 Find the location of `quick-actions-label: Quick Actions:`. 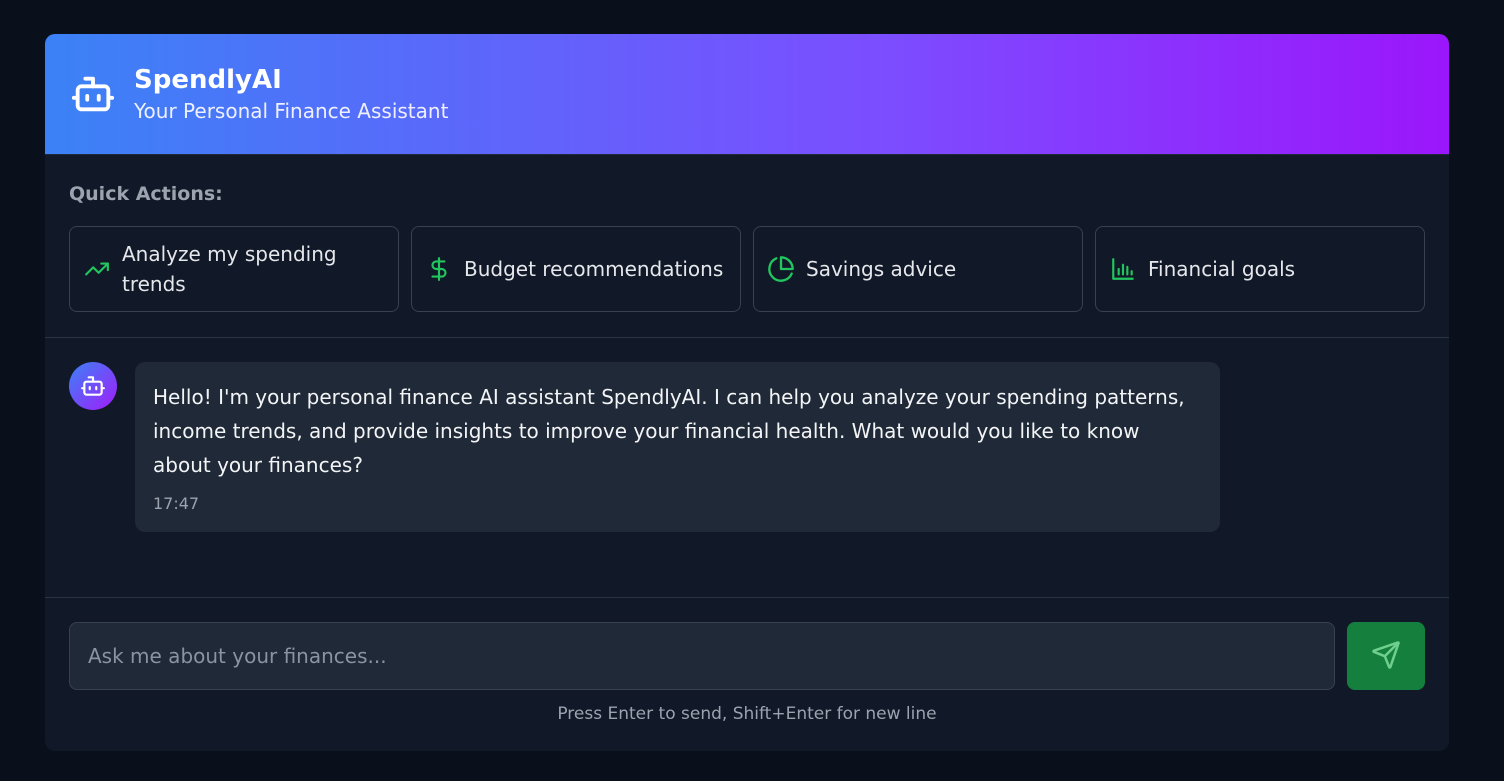

quick-actions-label: Quick Actions: is located at coordinates (146, 194).